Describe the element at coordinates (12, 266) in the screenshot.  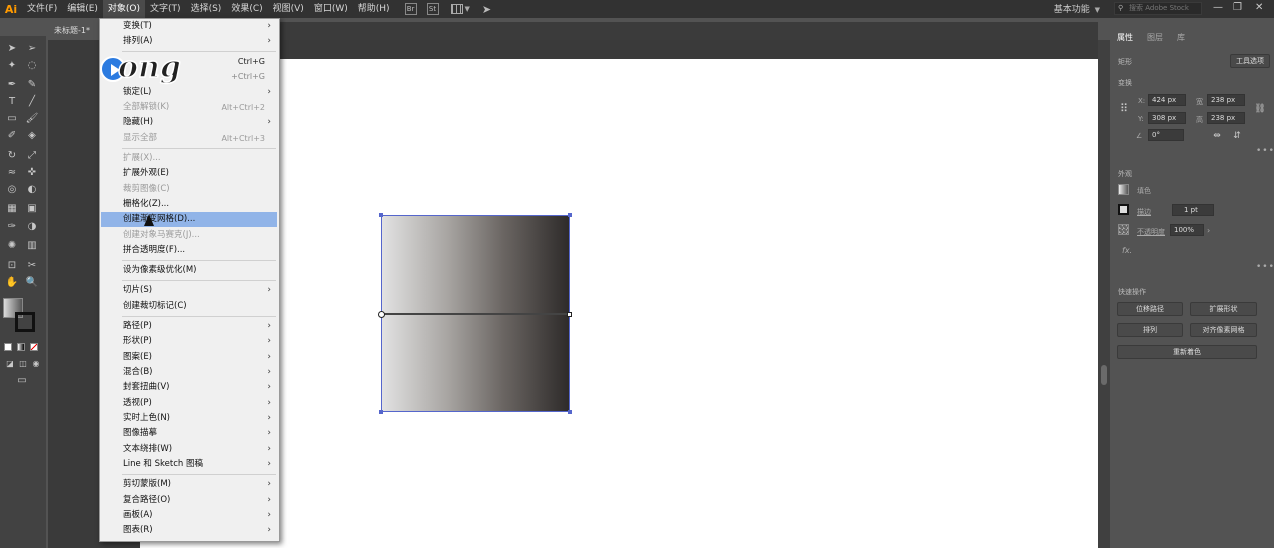
I see `artboard-tool-icon: ⊡` at that location.